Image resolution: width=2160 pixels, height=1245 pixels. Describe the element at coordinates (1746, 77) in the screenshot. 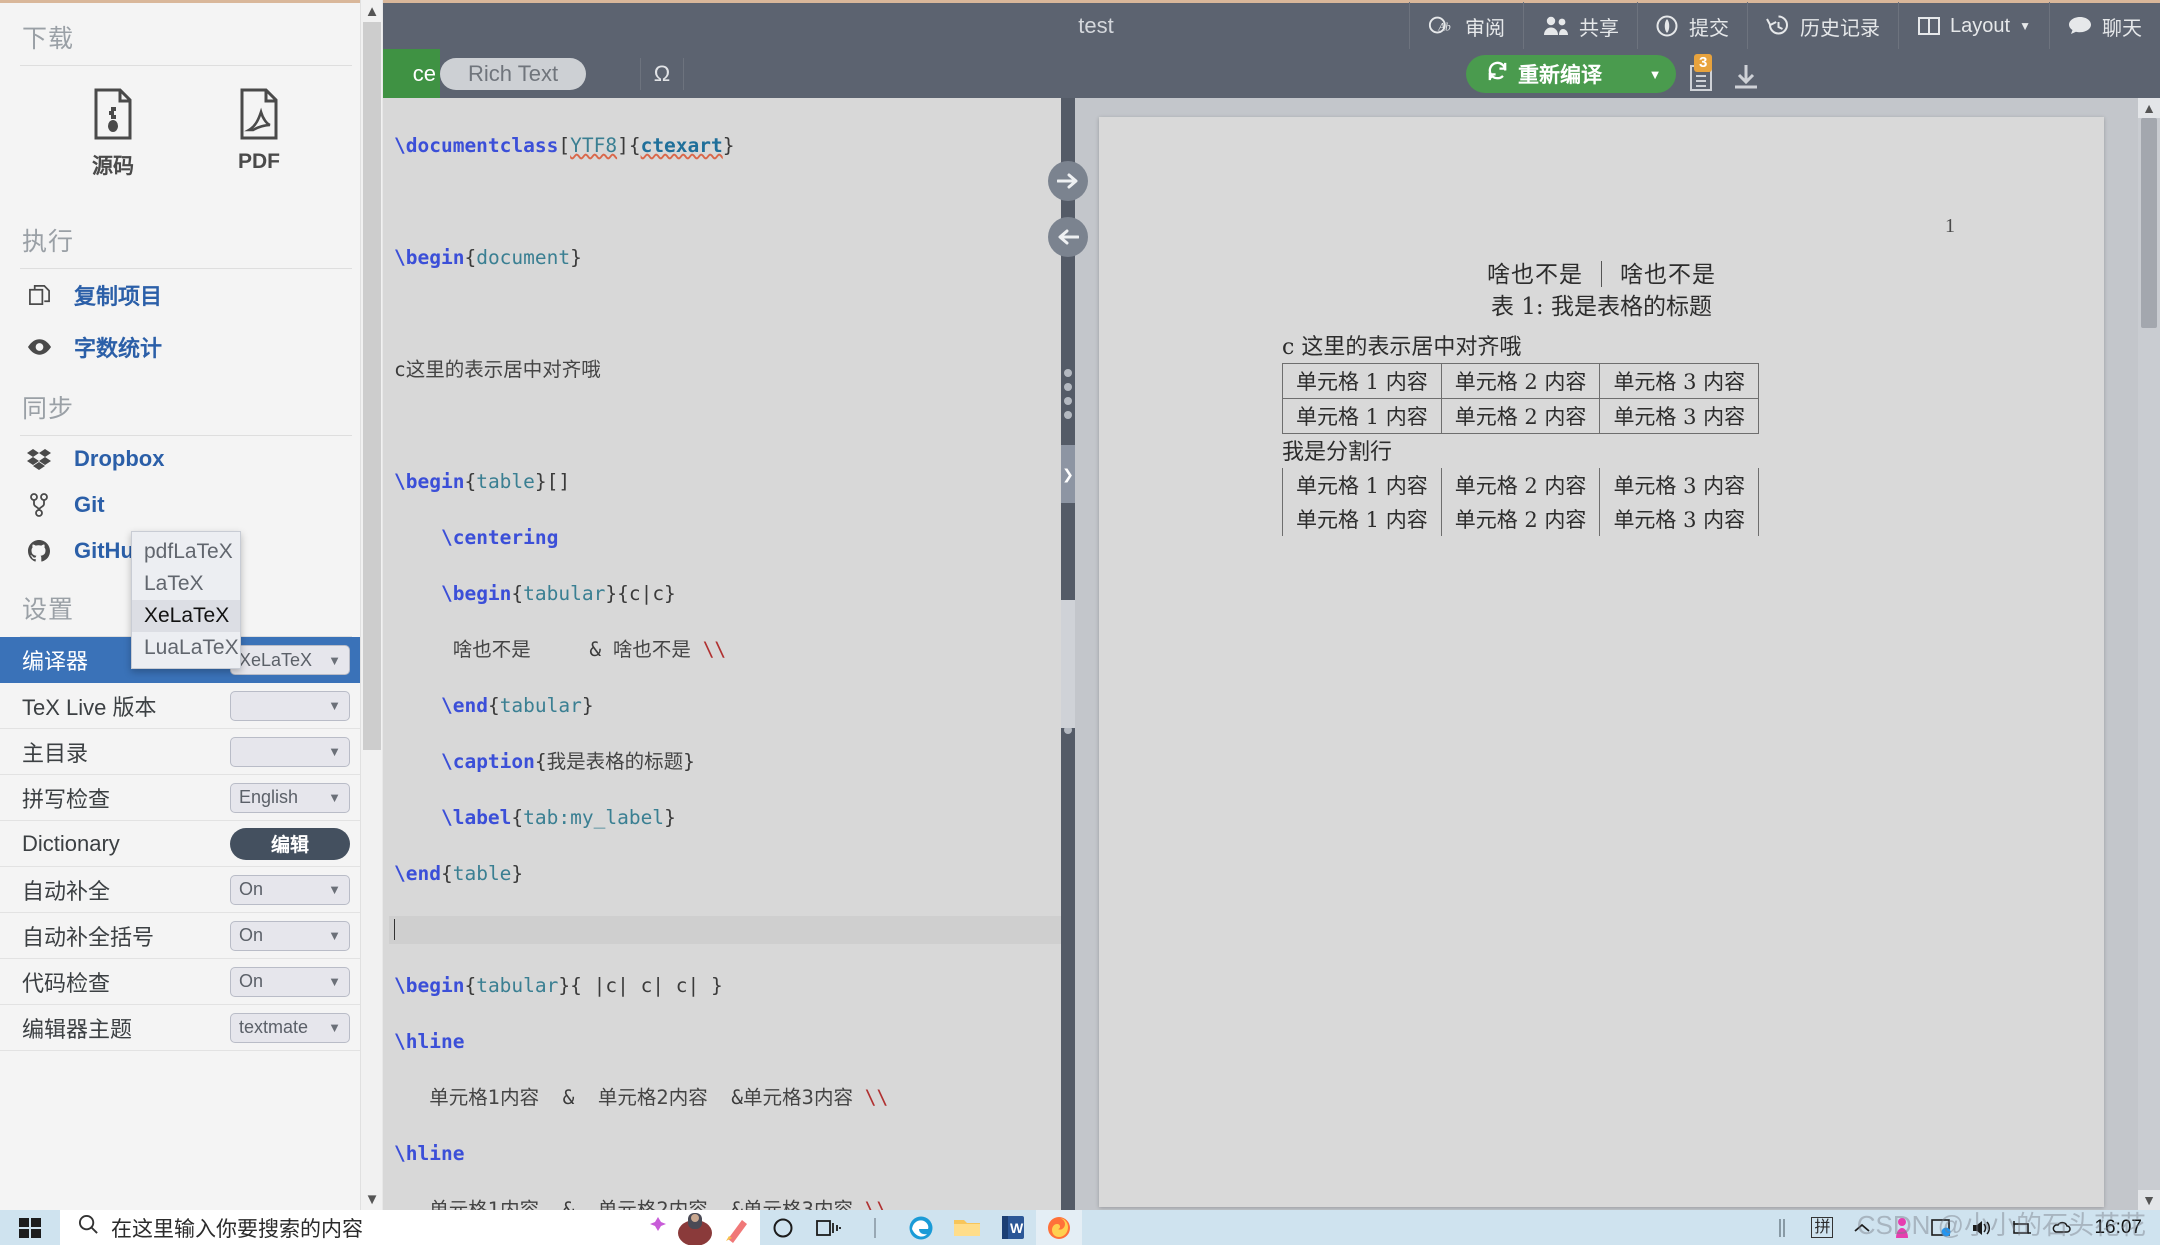

I see `download-pdf-toolbar-button` at that location.